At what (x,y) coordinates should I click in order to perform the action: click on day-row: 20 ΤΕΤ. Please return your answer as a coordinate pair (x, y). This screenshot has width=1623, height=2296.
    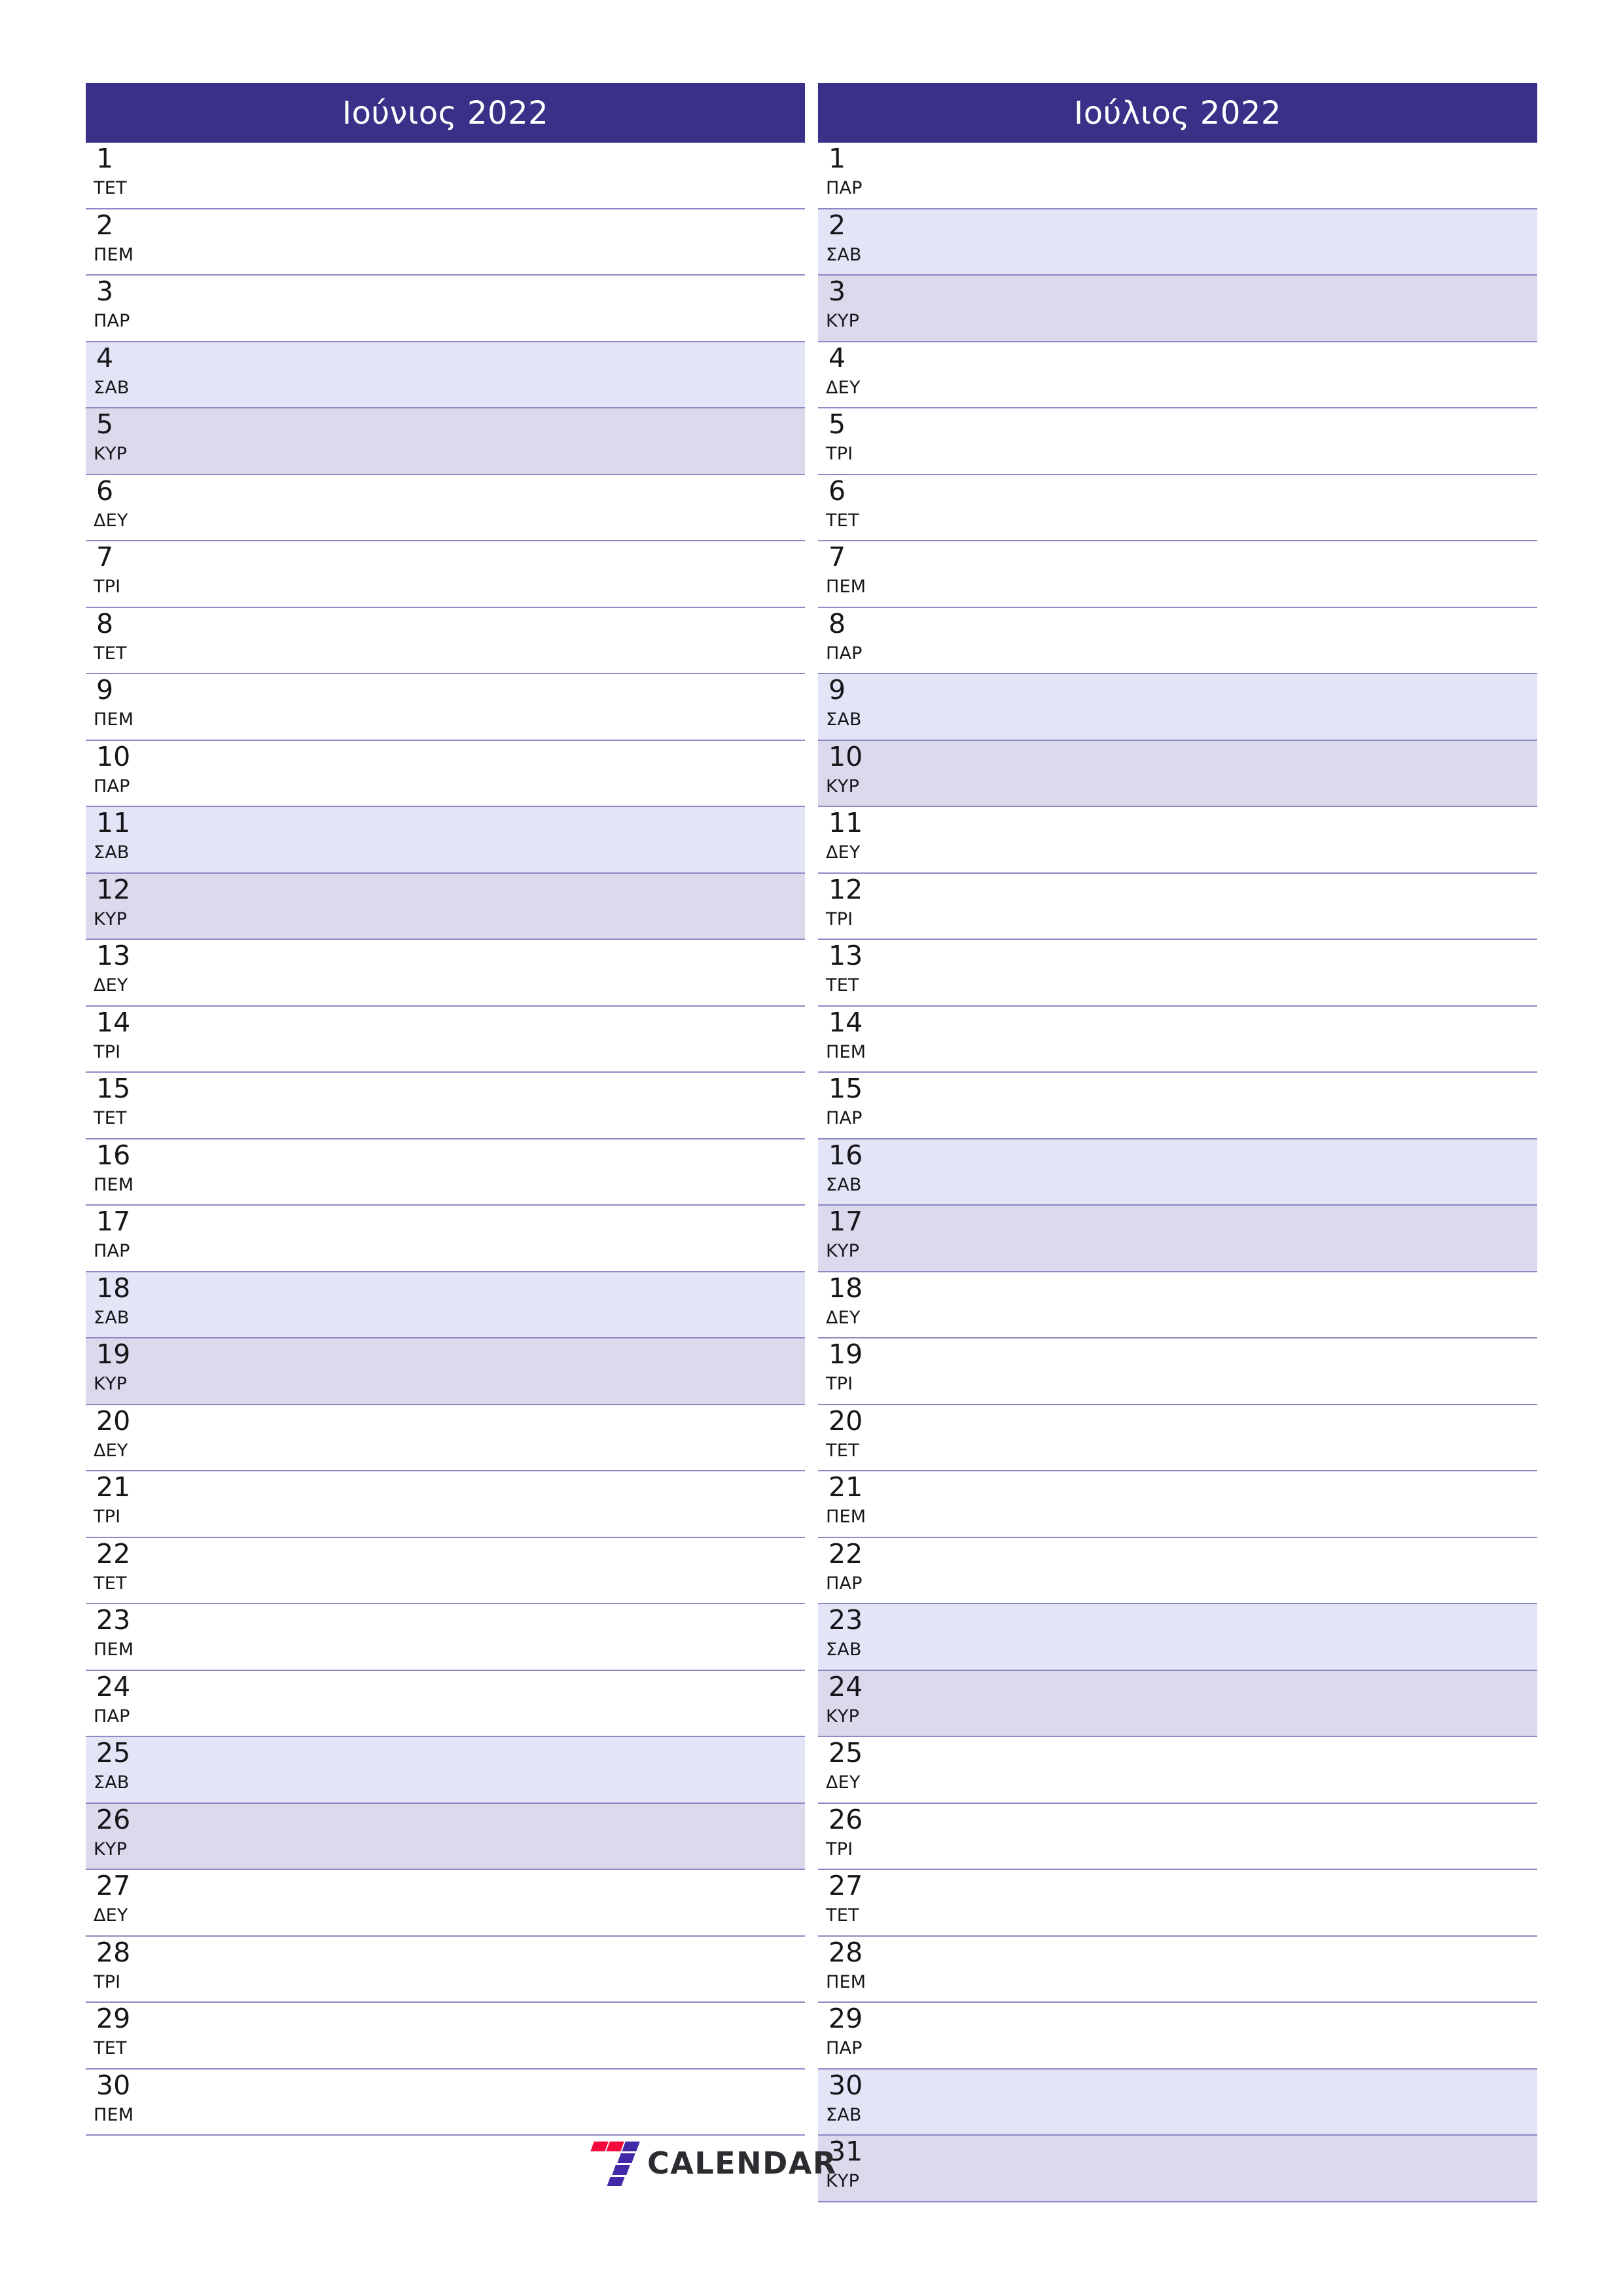
    Looking at the image, I should click on (1177, 1438).